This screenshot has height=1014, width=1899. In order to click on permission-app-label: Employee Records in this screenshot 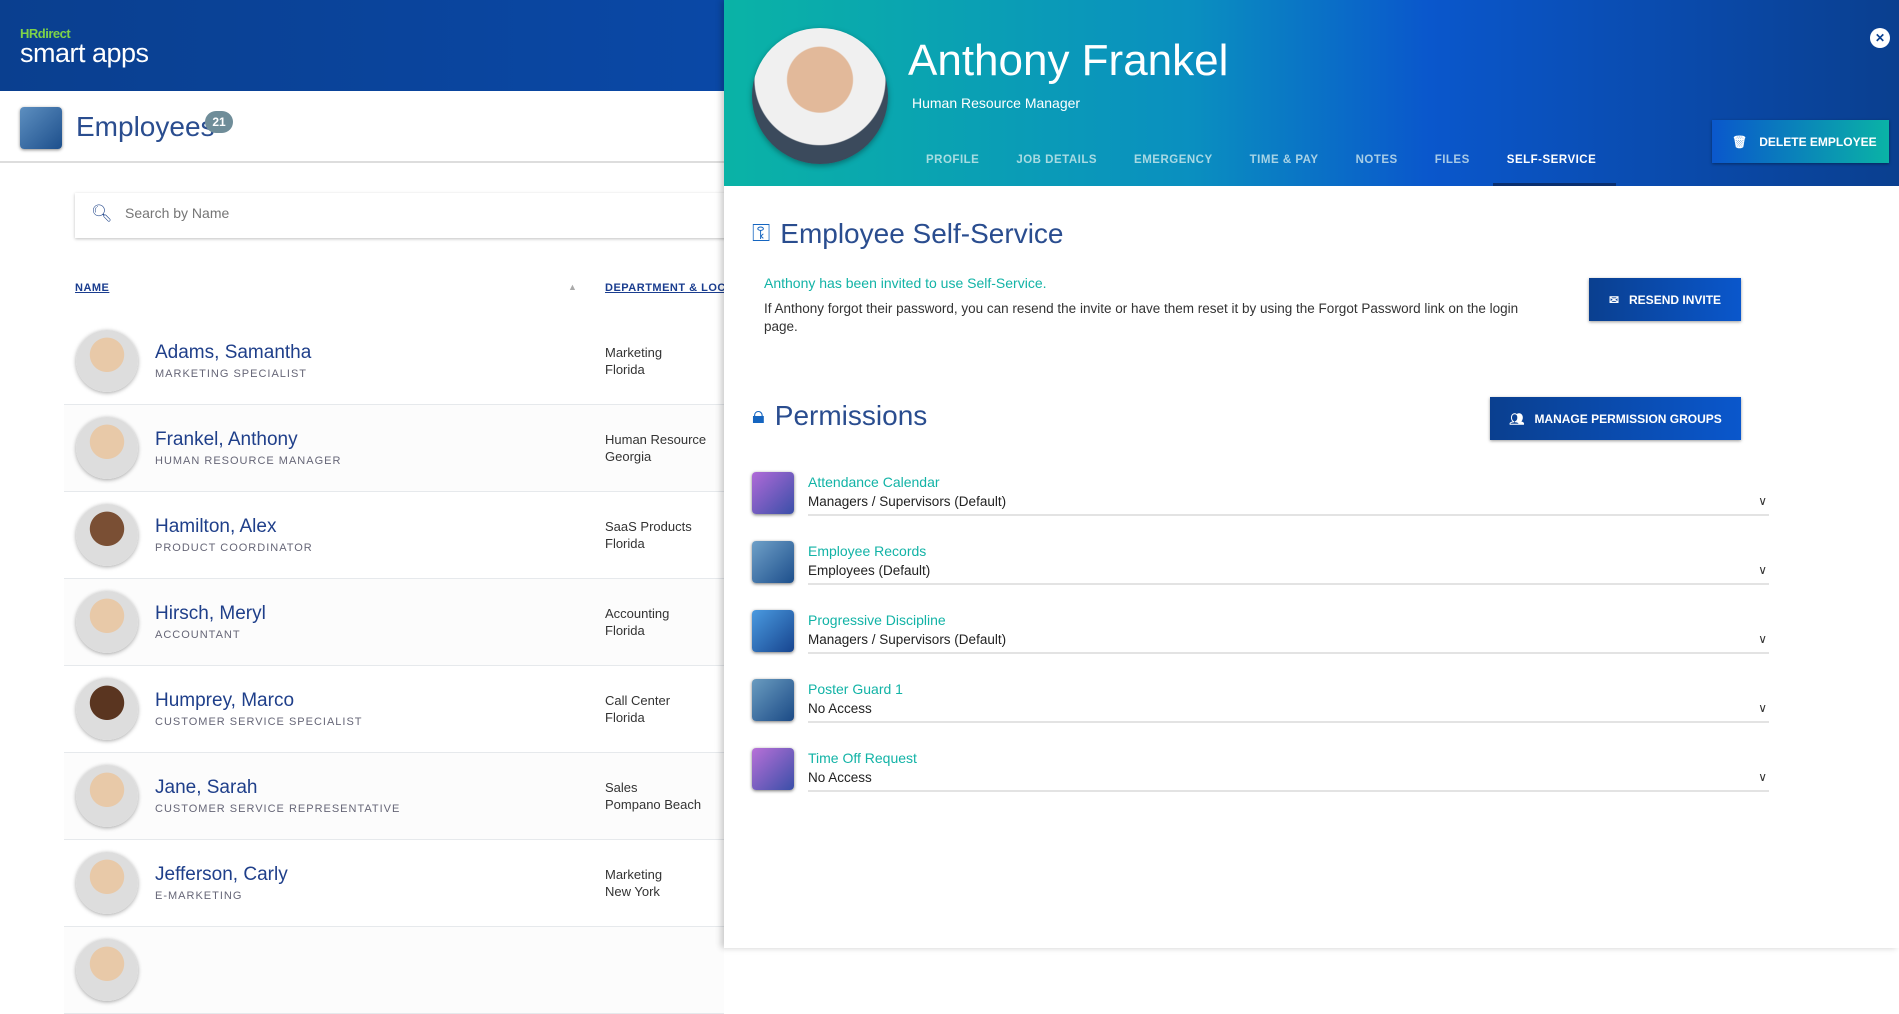, I will do `click(867, 551)`.